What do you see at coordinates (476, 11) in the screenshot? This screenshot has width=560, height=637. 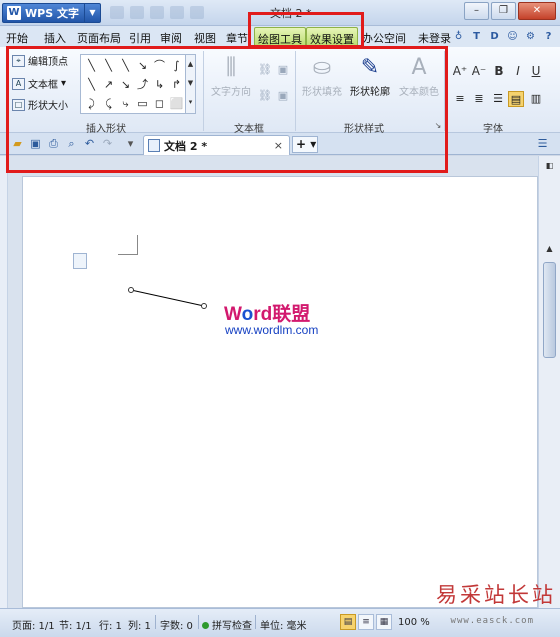 I see `minimize-button: –` at bounding box center [476, 11].